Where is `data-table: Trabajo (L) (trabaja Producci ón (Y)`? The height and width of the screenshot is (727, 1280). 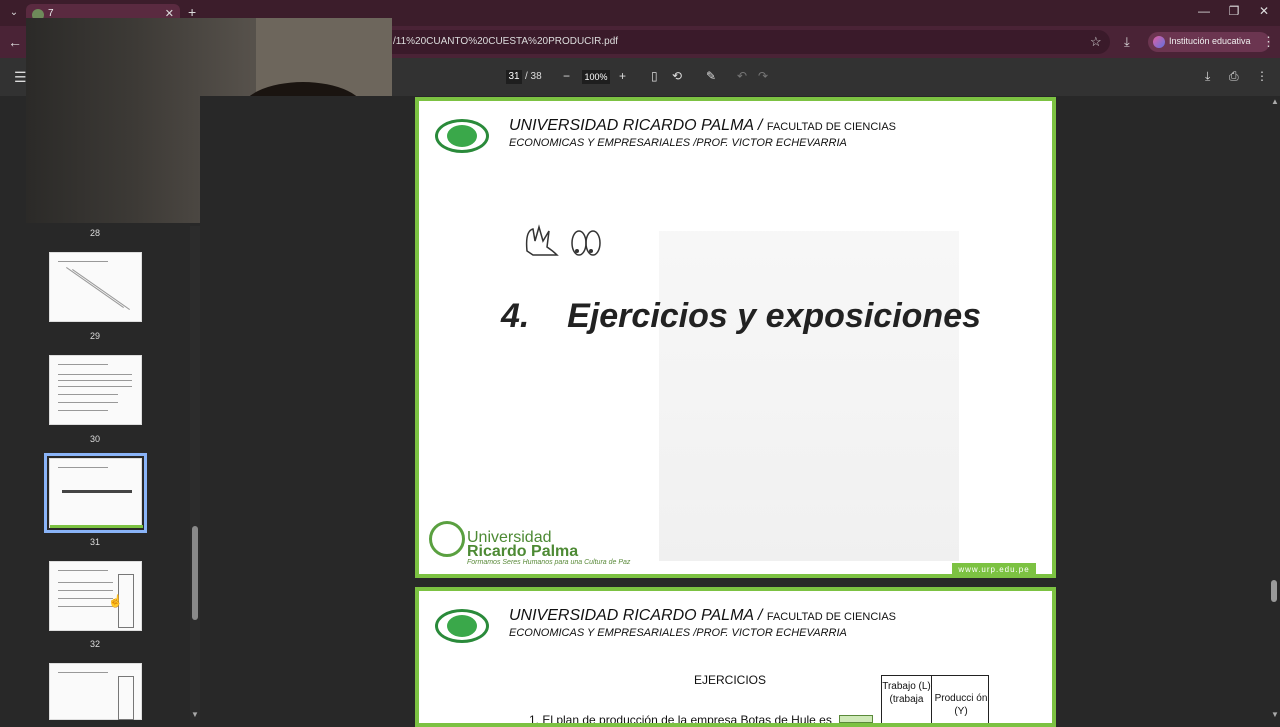 data-table: Trabajo (L) (trabaja Producci ón (Y) is located at coordinates (935, 699).